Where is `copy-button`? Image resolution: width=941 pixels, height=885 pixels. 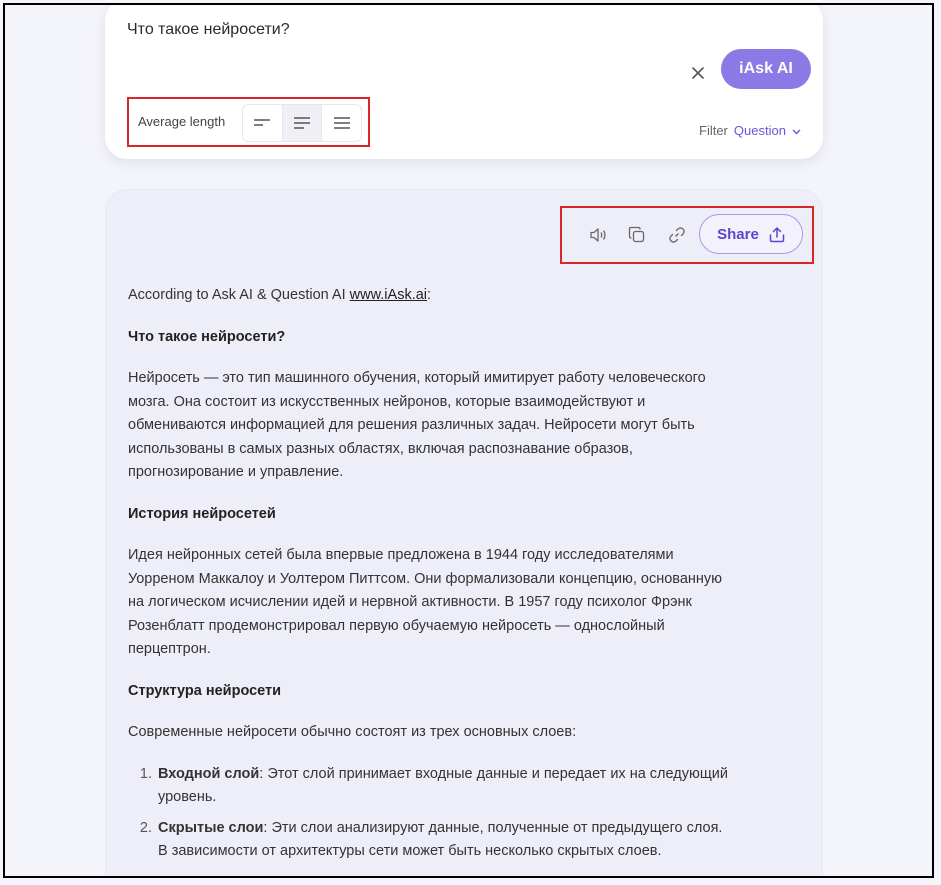
copy-button is located at coordinates (637, 235).